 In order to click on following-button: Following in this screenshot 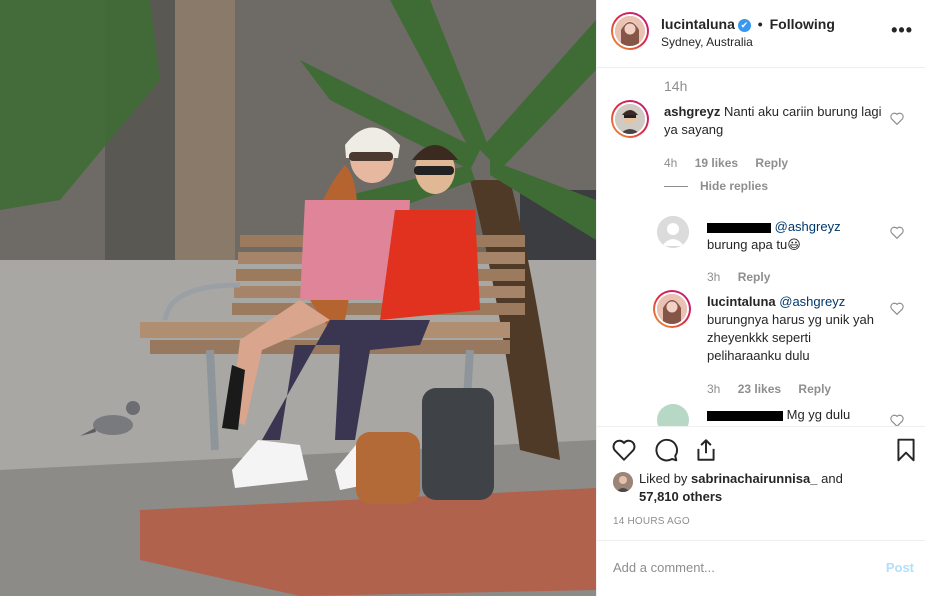, I will do `click(802, 24)`.